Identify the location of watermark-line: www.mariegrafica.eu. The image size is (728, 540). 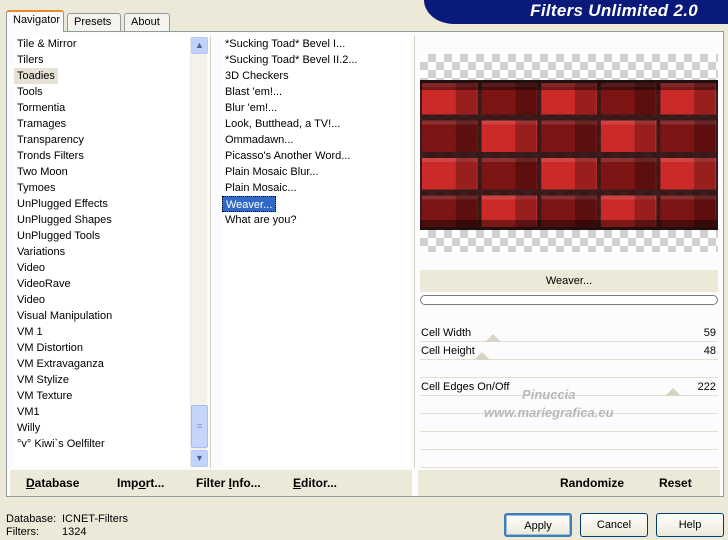
(549, 412).